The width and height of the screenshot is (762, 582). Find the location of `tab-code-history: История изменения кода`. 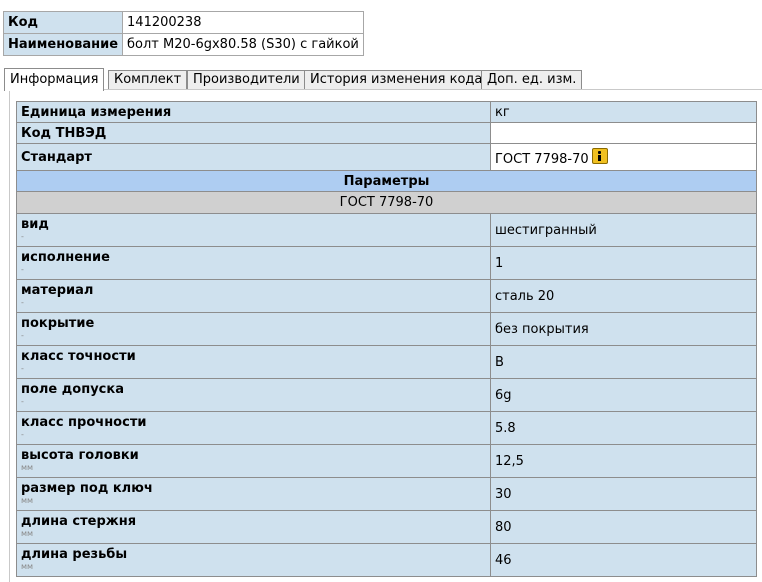

tab-code-history: История изменения кода is located at coordinates (396, 79).